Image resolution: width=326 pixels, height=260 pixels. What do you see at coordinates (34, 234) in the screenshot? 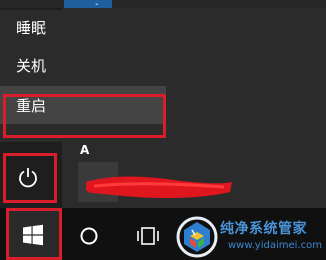
I see `start-annotation-box` at bounding box center [34, 234].